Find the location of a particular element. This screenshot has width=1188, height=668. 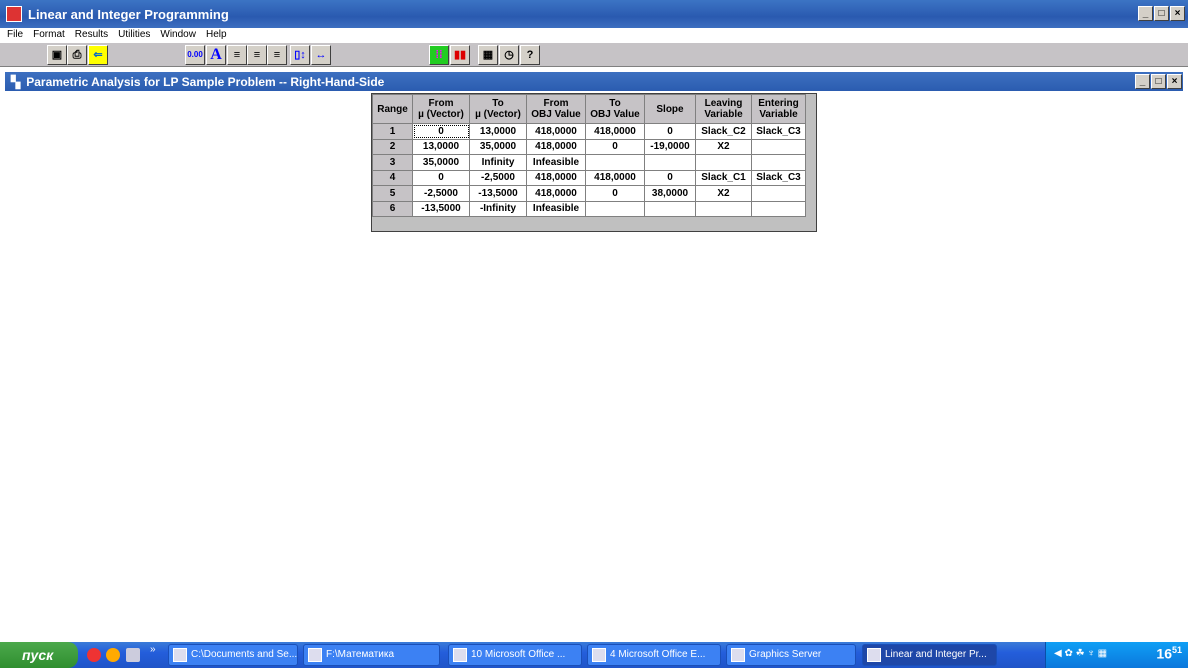

chrome-icon is located at coordinates (94, 655).